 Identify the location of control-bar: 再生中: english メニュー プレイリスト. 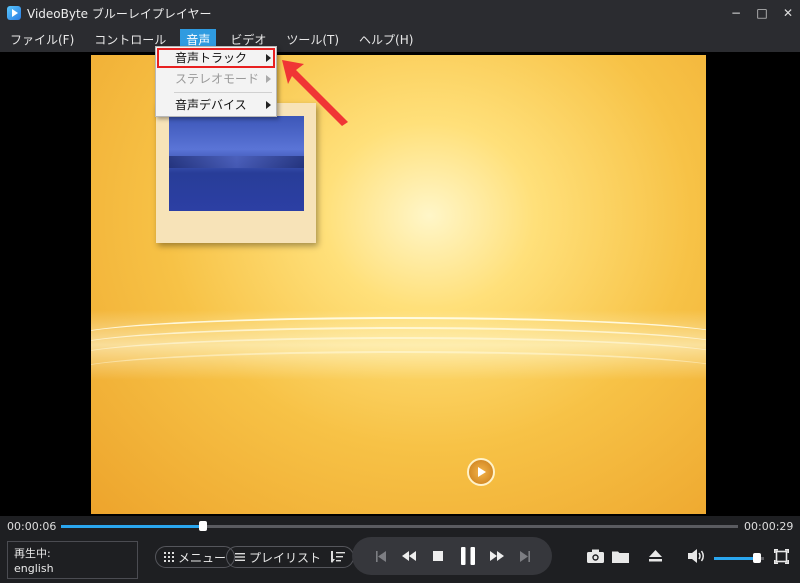
(400, 559).